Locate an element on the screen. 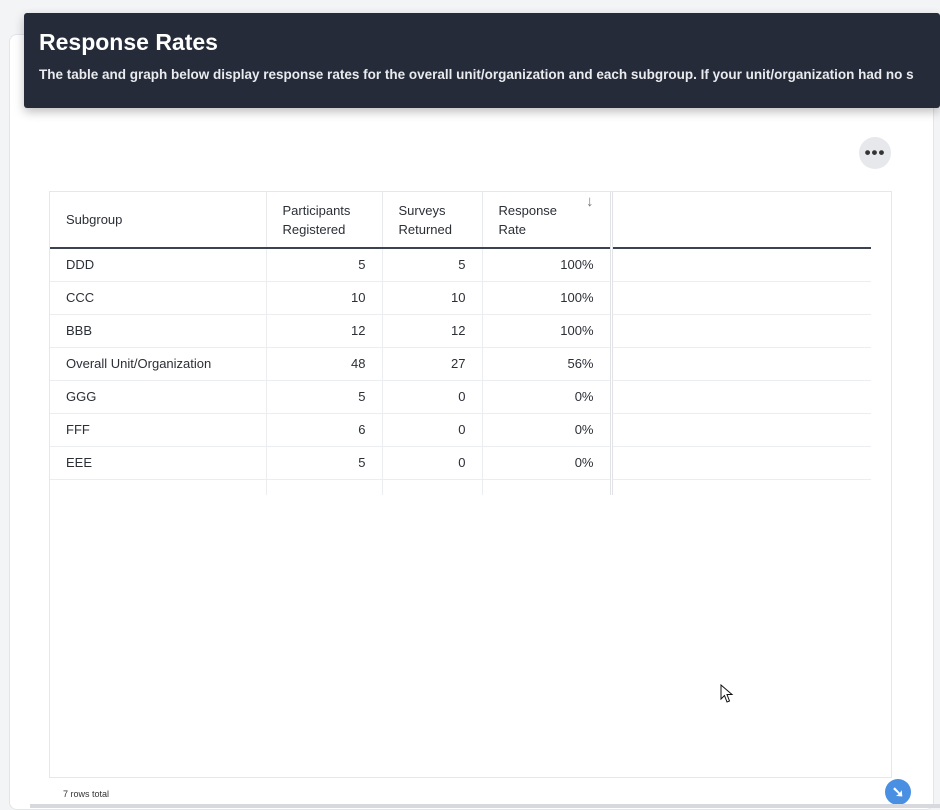  cell-participants-registered: 10 is located at coordinates (324, 298).